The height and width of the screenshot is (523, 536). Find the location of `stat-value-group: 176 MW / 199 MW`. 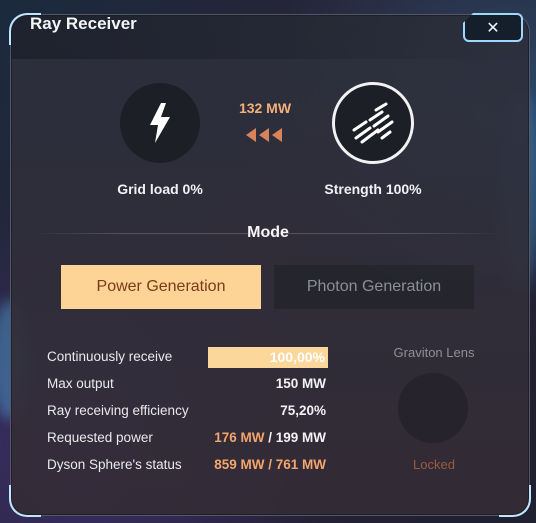

stat-value-group: 176 MW / 199 MW is located at coordinates (270, 437).